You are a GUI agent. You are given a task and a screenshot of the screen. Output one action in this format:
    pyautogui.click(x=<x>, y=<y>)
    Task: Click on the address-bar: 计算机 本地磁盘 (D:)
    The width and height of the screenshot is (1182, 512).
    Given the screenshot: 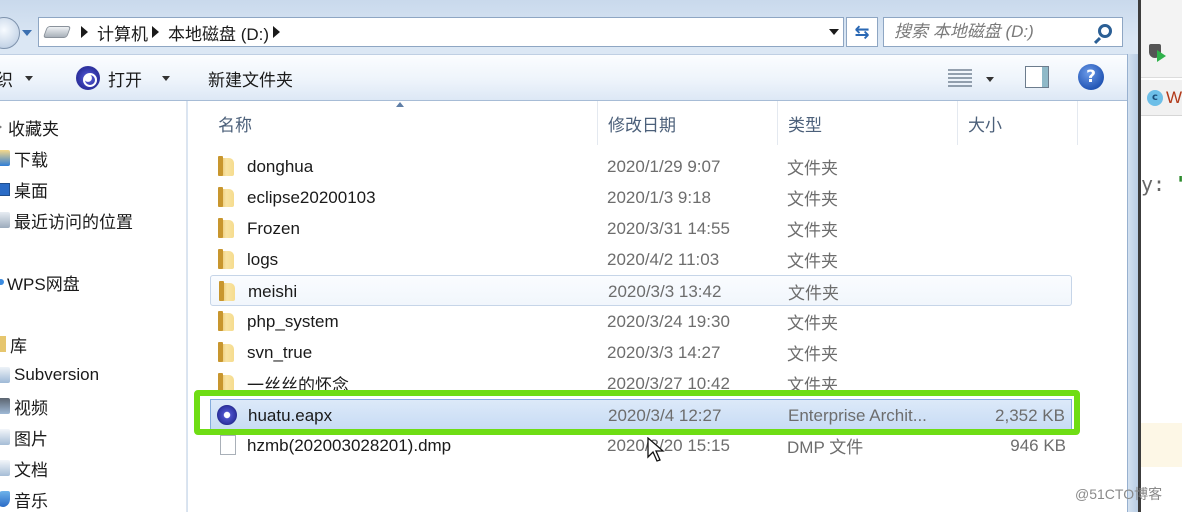 What is the action you would take?
    pyautogui.click(x=441, y=32)
    